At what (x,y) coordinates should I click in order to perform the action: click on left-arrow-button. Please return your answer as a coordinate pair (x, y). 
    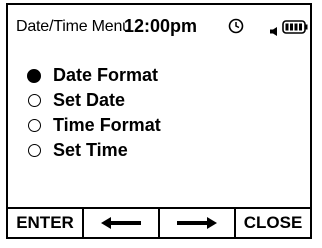
    Looking at the image, I should click on (120, 224).